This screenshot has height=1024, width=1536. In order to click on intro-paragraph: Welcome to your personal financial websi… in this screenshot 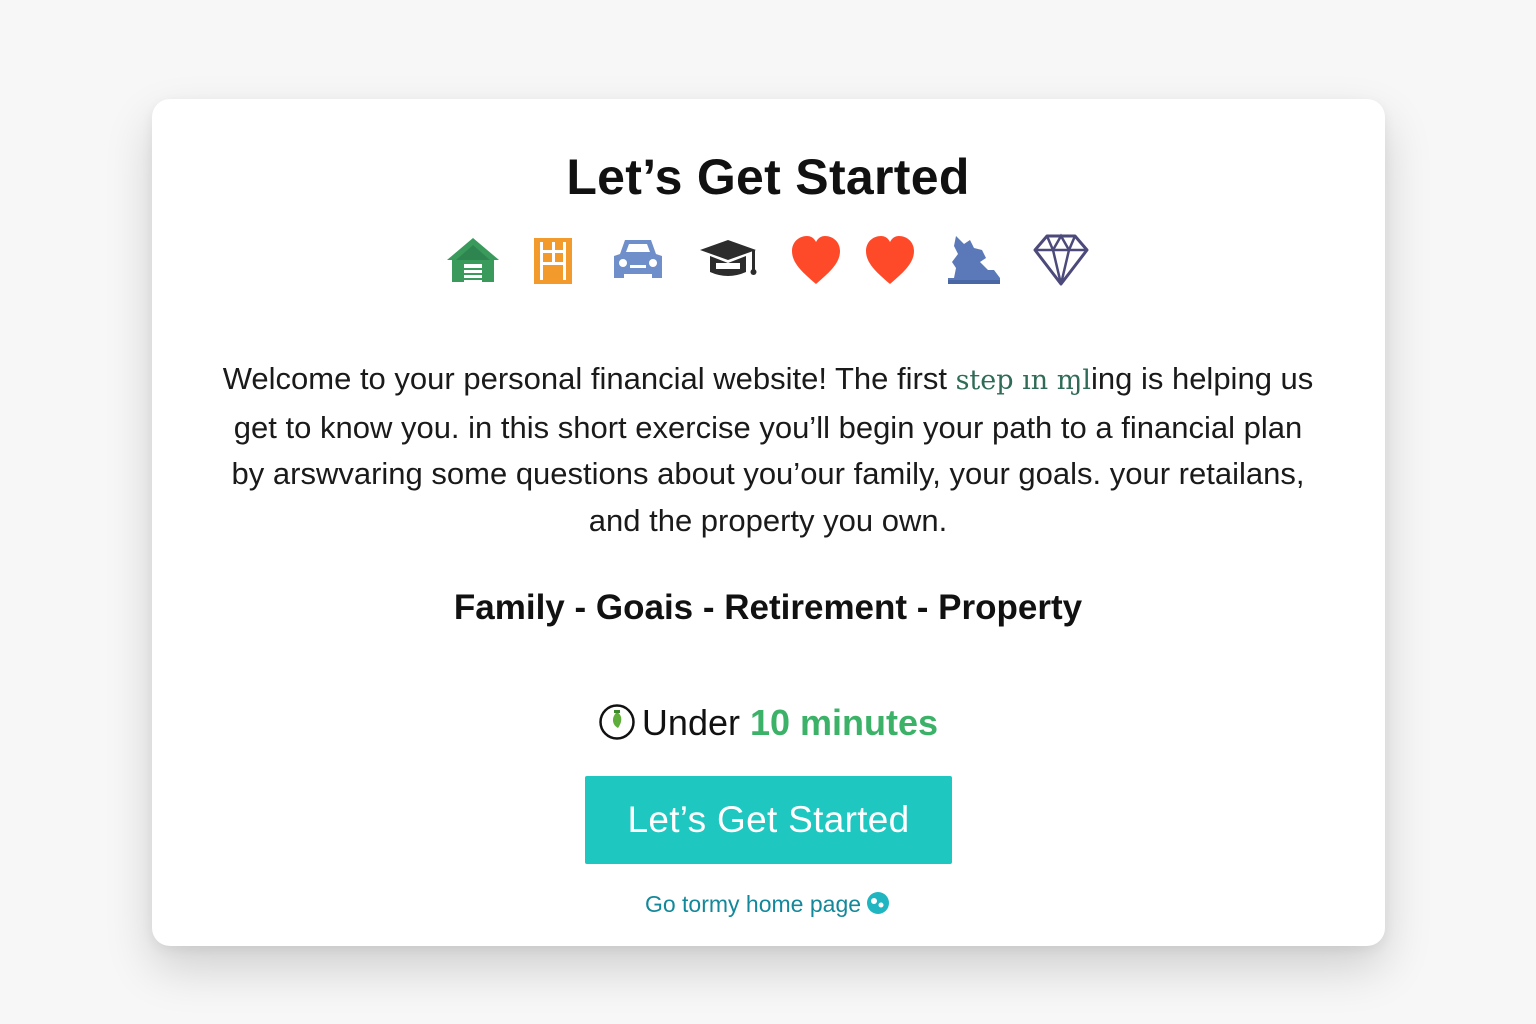, I will do `click(768, 450)`.